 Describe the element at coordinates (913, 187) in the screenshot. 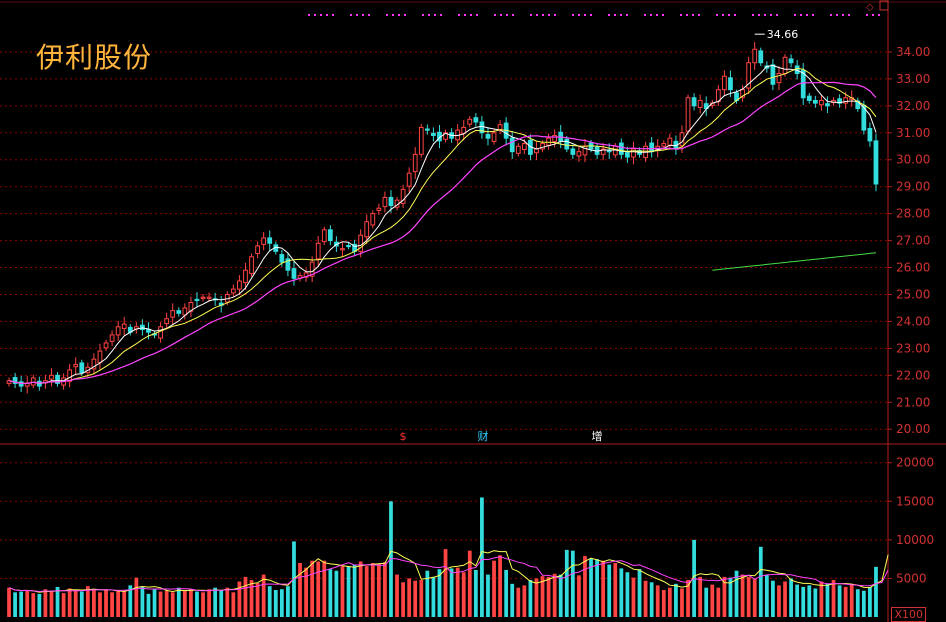

I see `price-tick-label: 29.00` at that location.